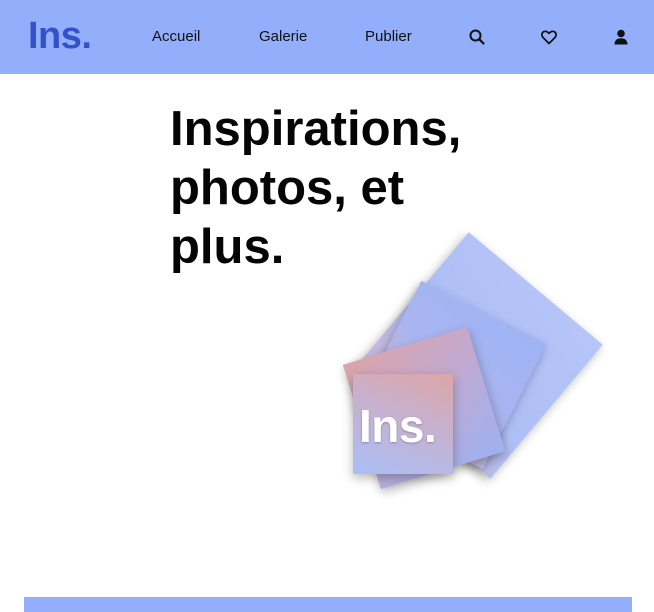  Describe the element at coordinates (328, 604) in the screenshot. I see `footer-bar` at that location.